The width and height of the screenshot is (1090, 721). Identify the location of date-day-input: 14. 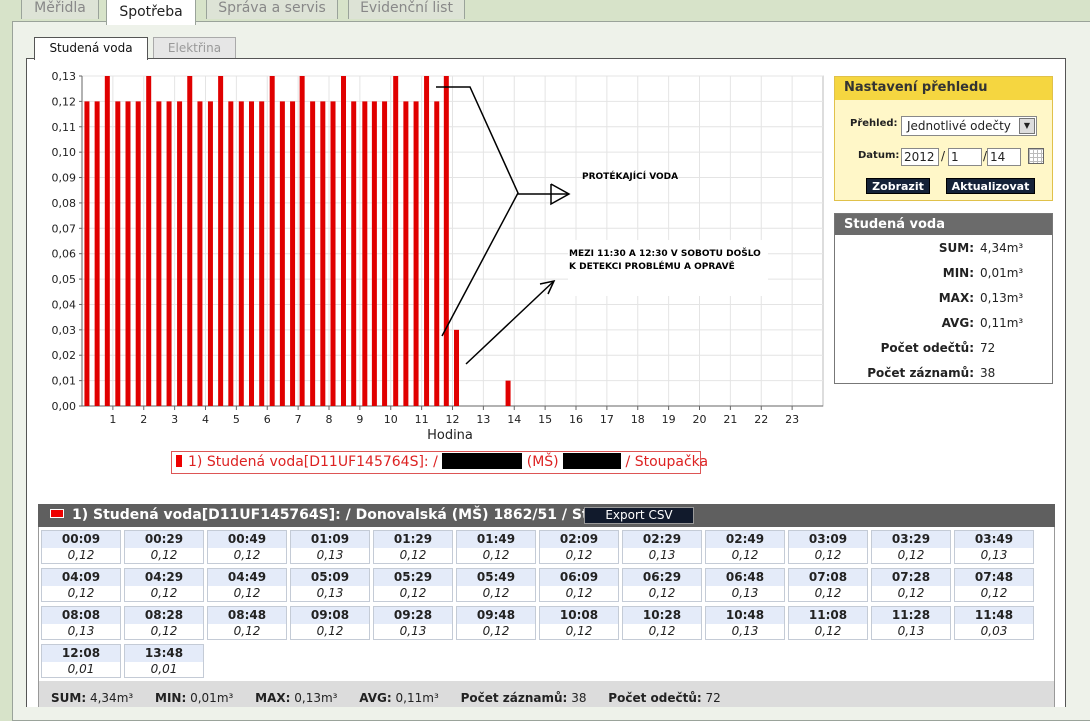
(1004, 157).